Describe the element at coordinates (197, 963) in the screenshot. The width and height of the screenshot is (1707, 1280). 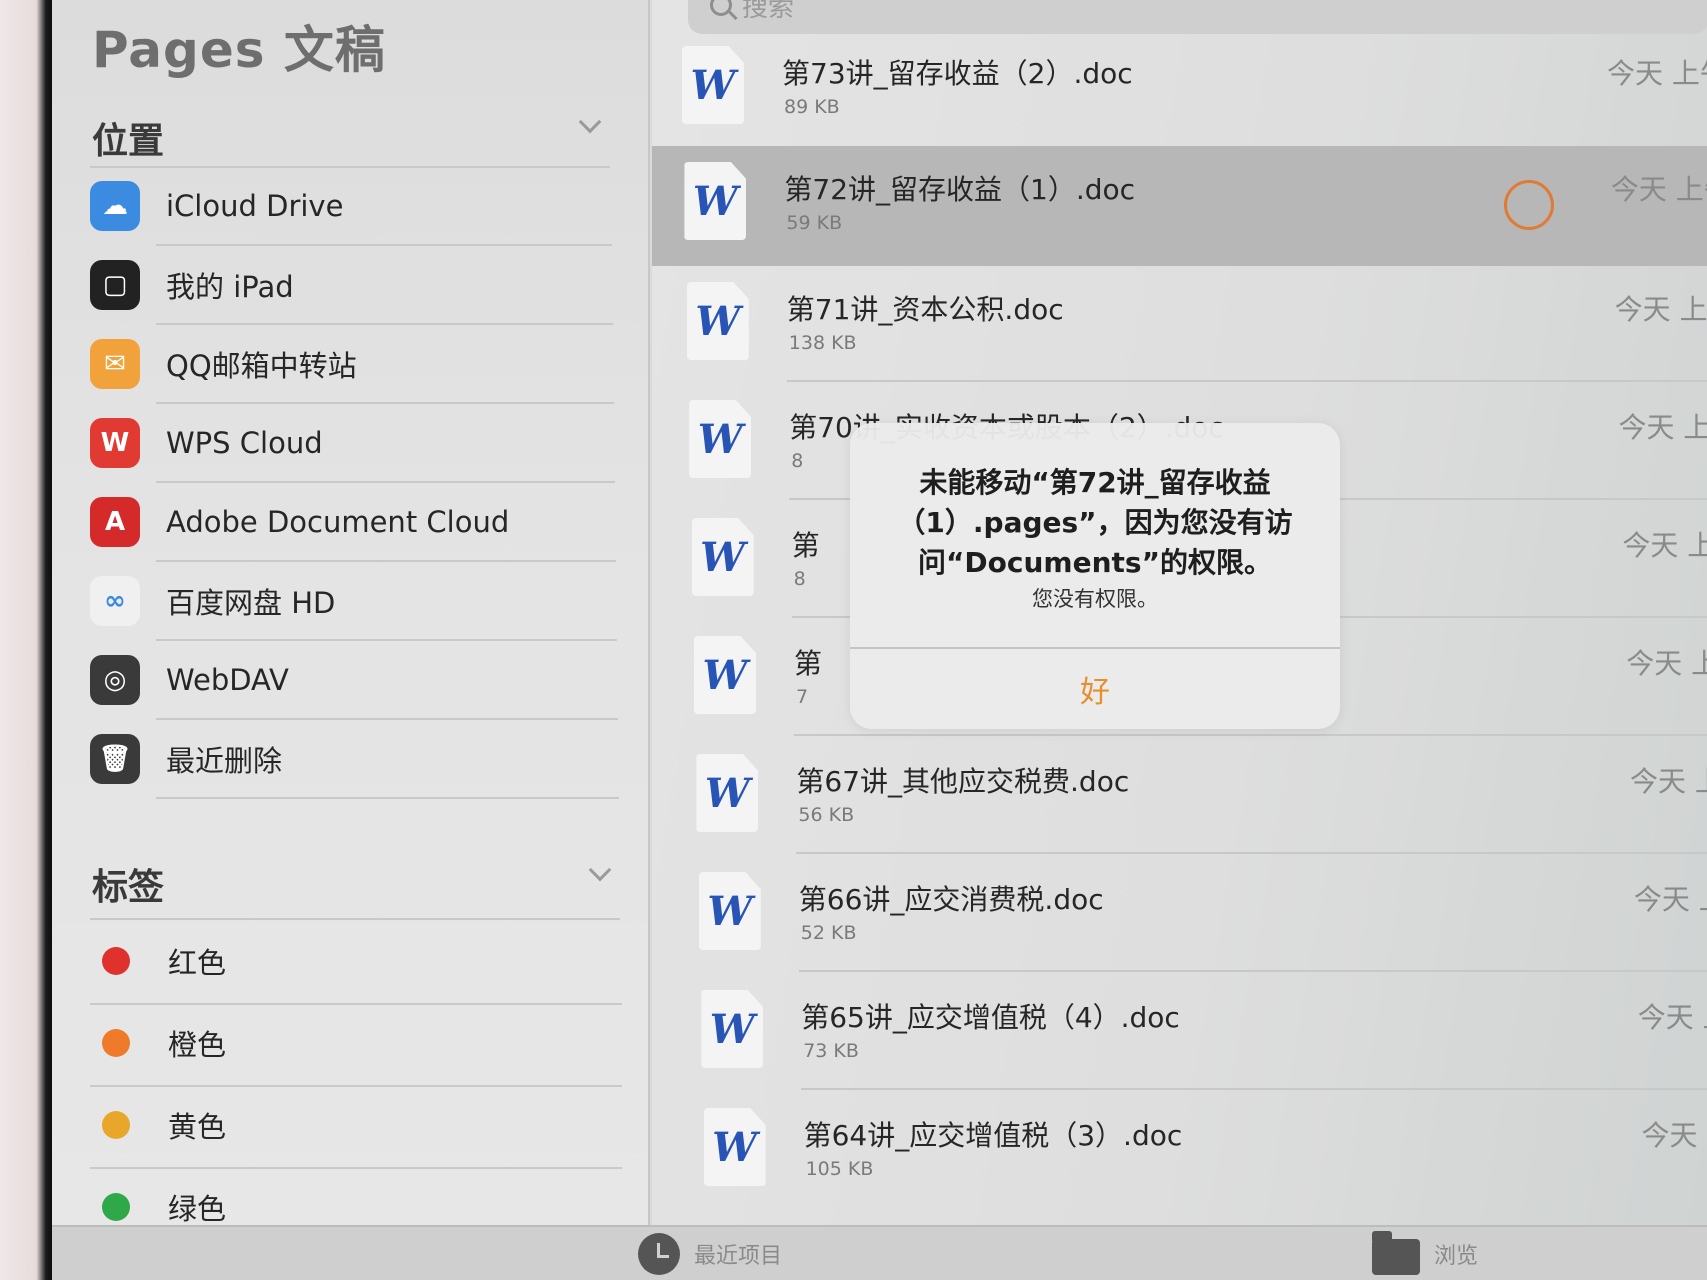
I see `tag-label: 红色` at that location.